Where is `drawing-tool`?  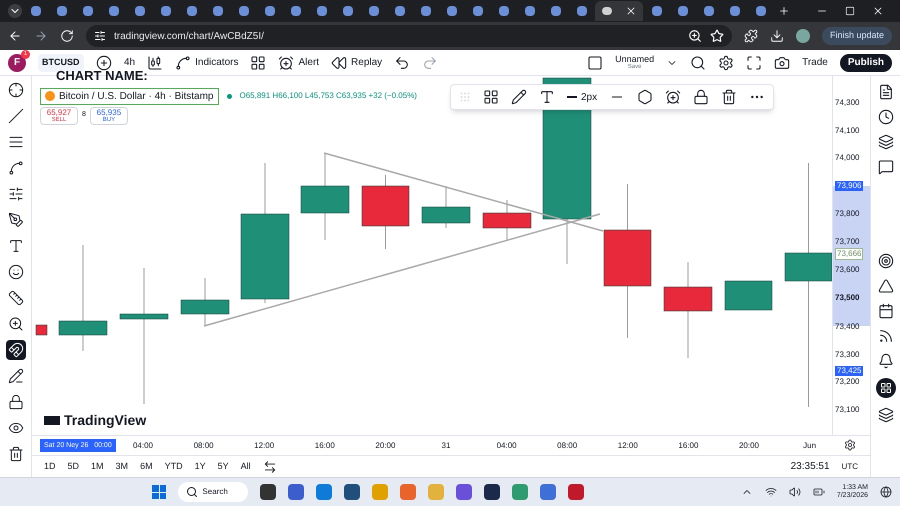
drawing-tool is located at coordinates (16, 350).